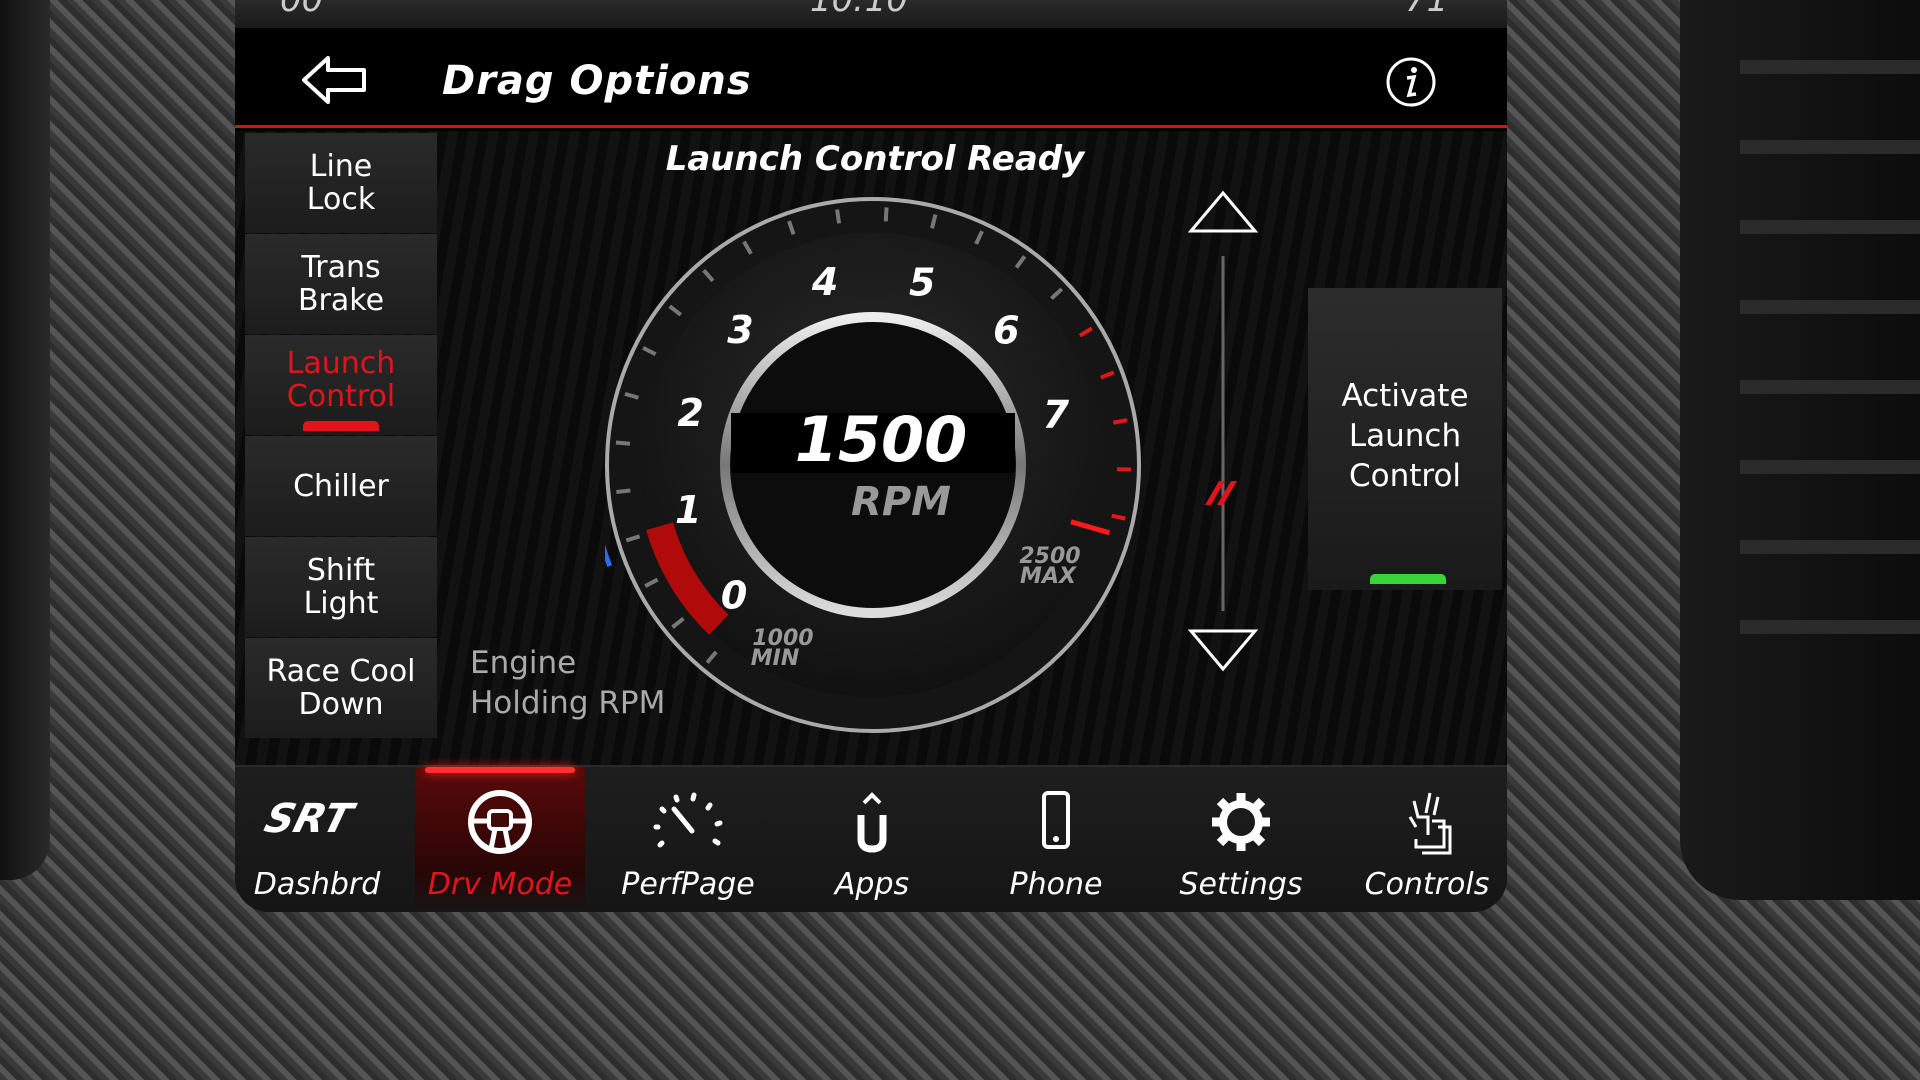 This screenshot has width=1920, height=1080. Describe the element at coordinates (1241, 884) in the screenshot. I see `nav-label: Settings` at that location.